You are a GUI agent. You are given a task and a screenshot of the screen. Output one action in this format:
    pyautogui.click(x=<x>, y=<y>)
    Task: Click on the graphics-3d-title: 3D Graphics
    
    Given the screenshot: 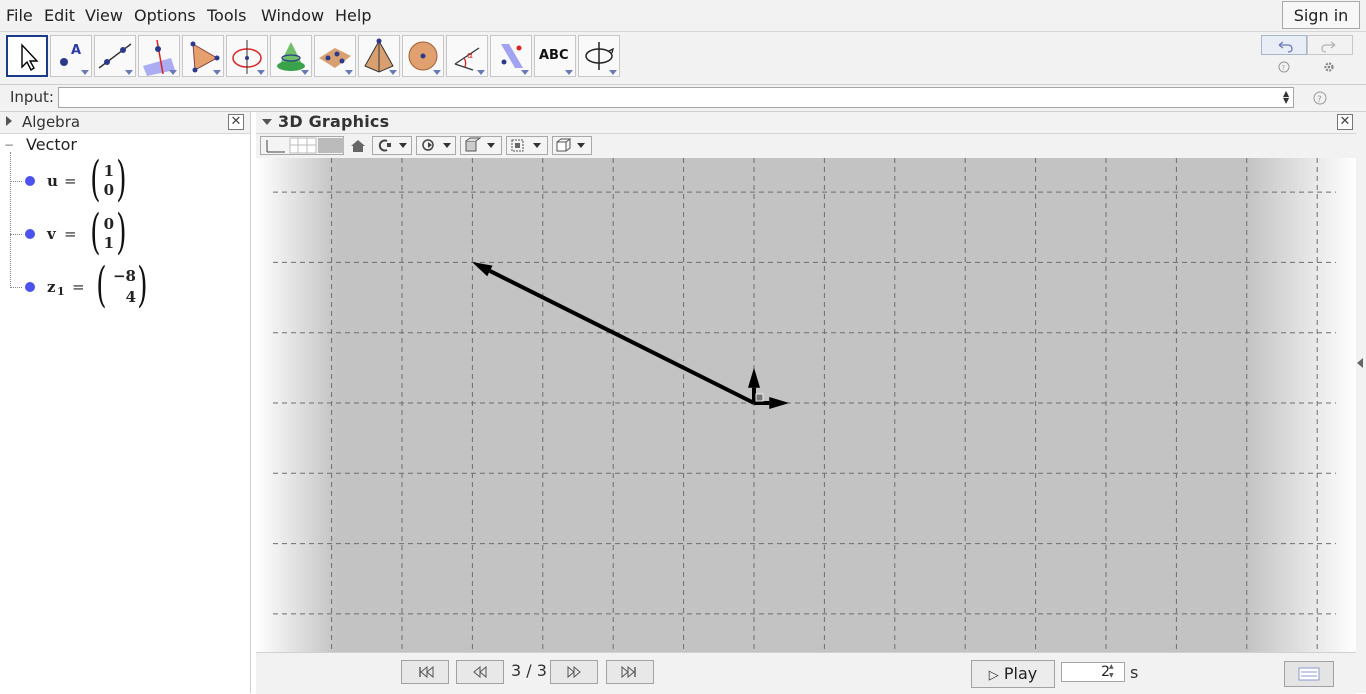 What is the action you would take?
    pyautogui.click(x=334, y=121)
    